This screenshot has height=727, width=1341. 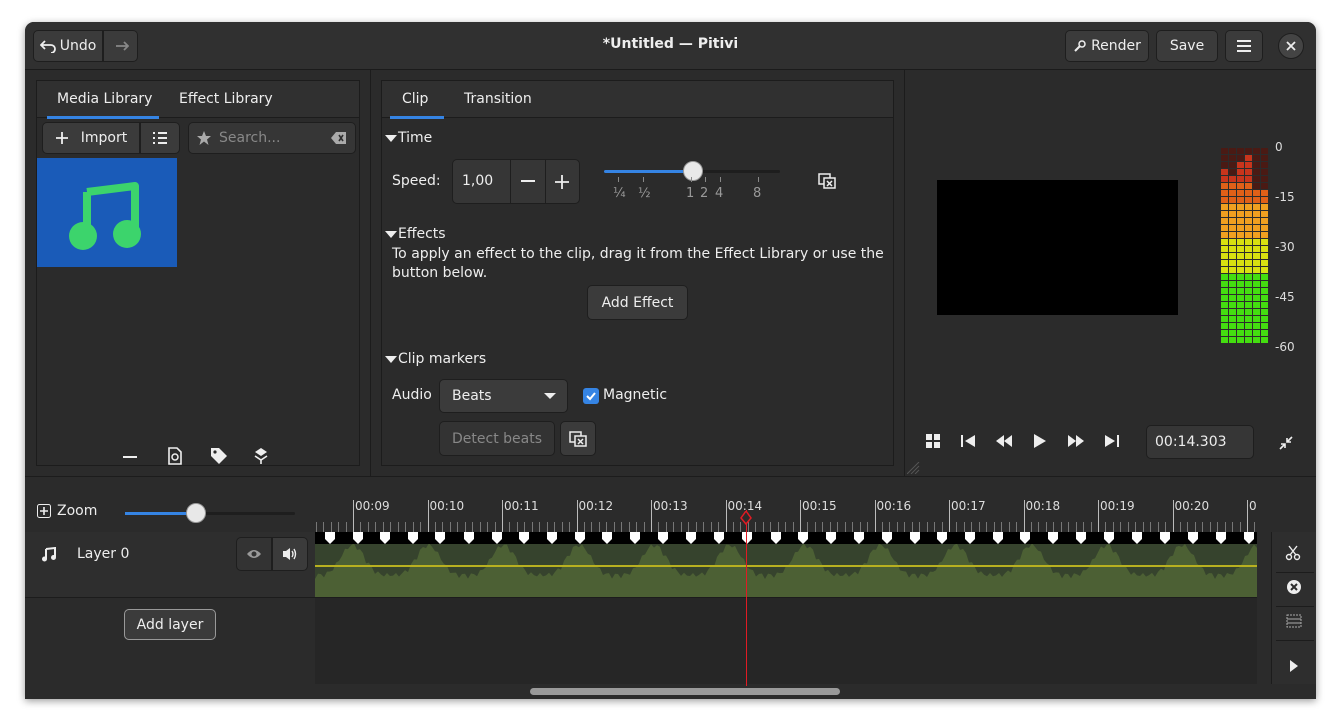 I want to click on play-icon, so click(x=1040, y=441).